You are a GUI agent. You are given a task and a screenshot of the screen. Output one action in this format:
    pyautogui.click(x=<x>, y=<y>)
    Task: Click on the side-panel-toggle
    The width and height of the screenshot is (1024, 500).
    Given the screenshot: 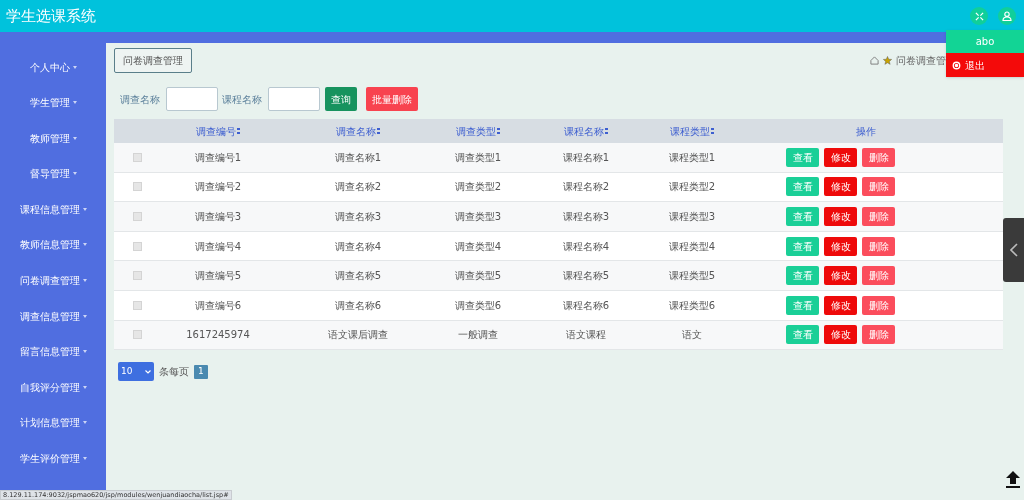 What is the action you would take?
    pyautogui.click(x=1013, y=250)
    